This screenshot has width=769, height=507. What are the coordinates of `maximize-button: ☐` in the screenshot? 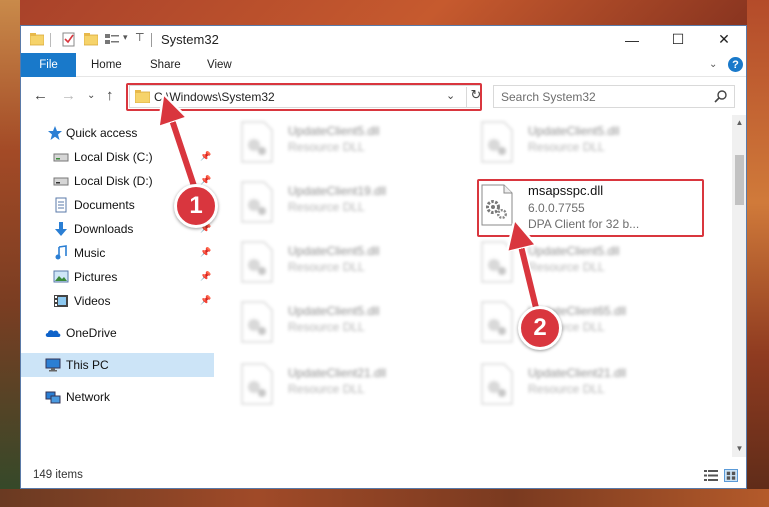 It's located at (678, 39).